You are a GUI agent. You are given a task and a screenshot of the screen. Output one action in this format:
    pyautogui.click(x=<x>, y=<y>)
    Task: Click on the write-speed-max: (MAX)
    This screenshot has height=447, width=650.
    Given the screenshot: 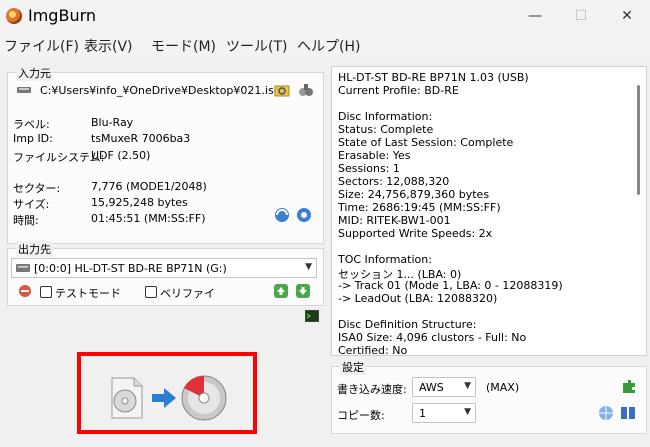 What is the action you would take?
    pyautogui.click(x=503, y=387)
    